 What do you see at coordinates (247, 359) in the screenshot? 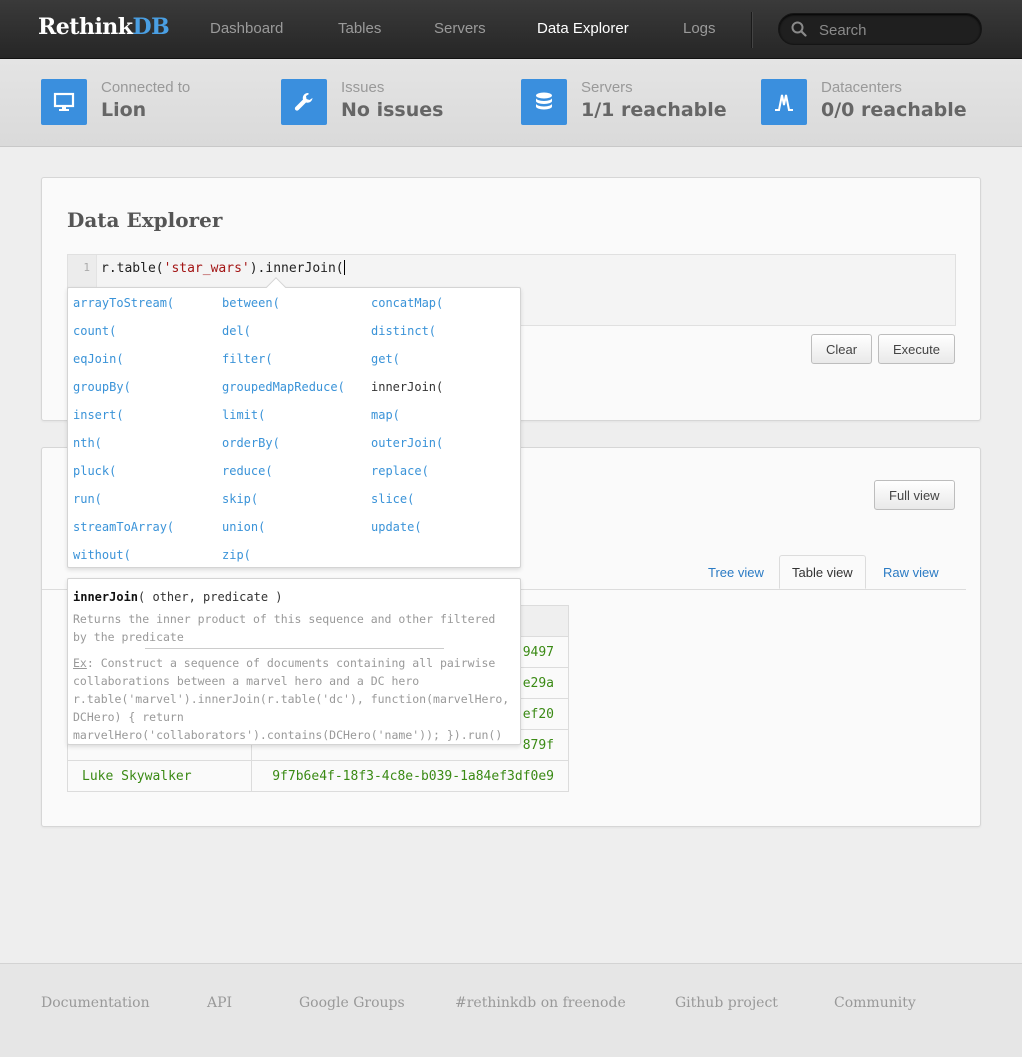
I see `suggestion-item: filter(` at bounding box center [247, 359].